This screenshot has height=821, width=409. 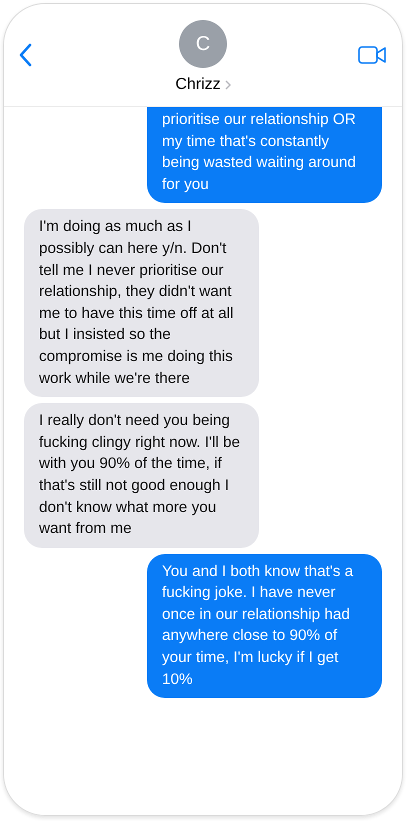 I want to click on message-bubble: You and I both know that's a fucking joke. I have never once in our relationship had anywhere close to 90% of your time, I'm lucky if I get 10%, so click(x=264, y=626).